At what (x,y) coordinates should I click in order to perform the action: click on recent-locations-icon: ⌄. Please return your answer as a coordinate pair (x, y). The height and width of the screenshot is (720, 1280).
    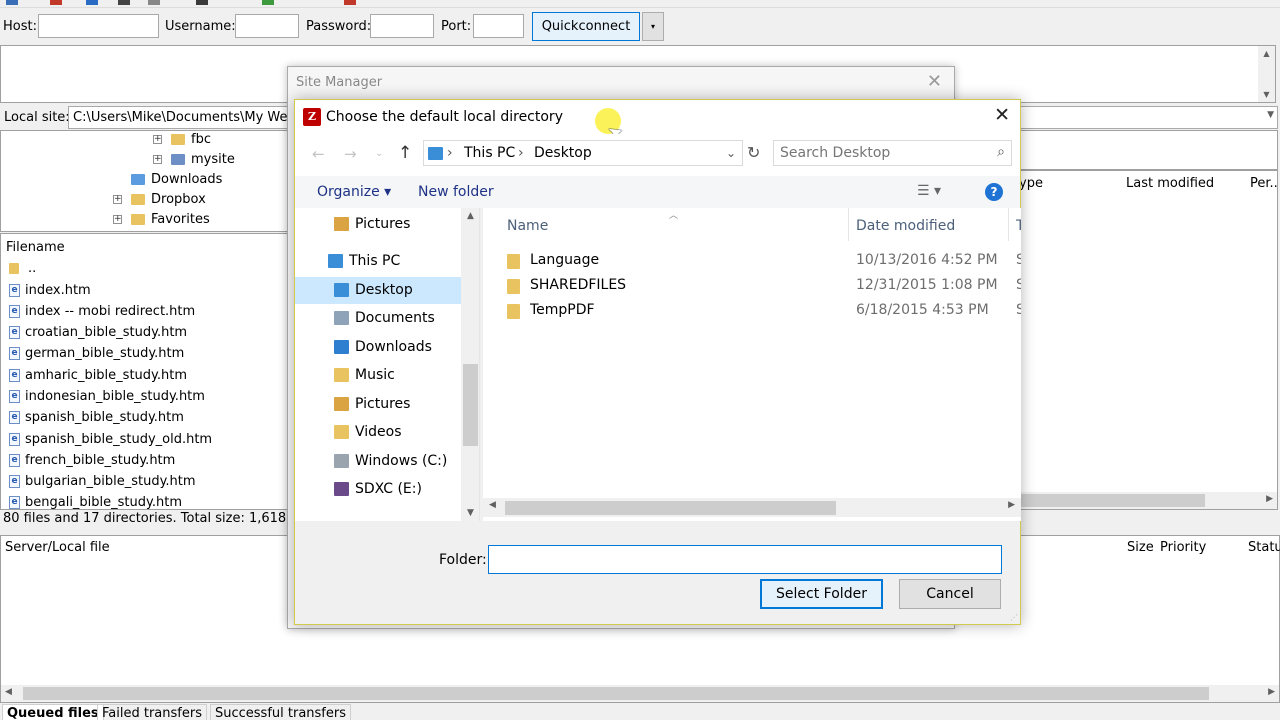
    Looking at the image, I should click on (379, 153).